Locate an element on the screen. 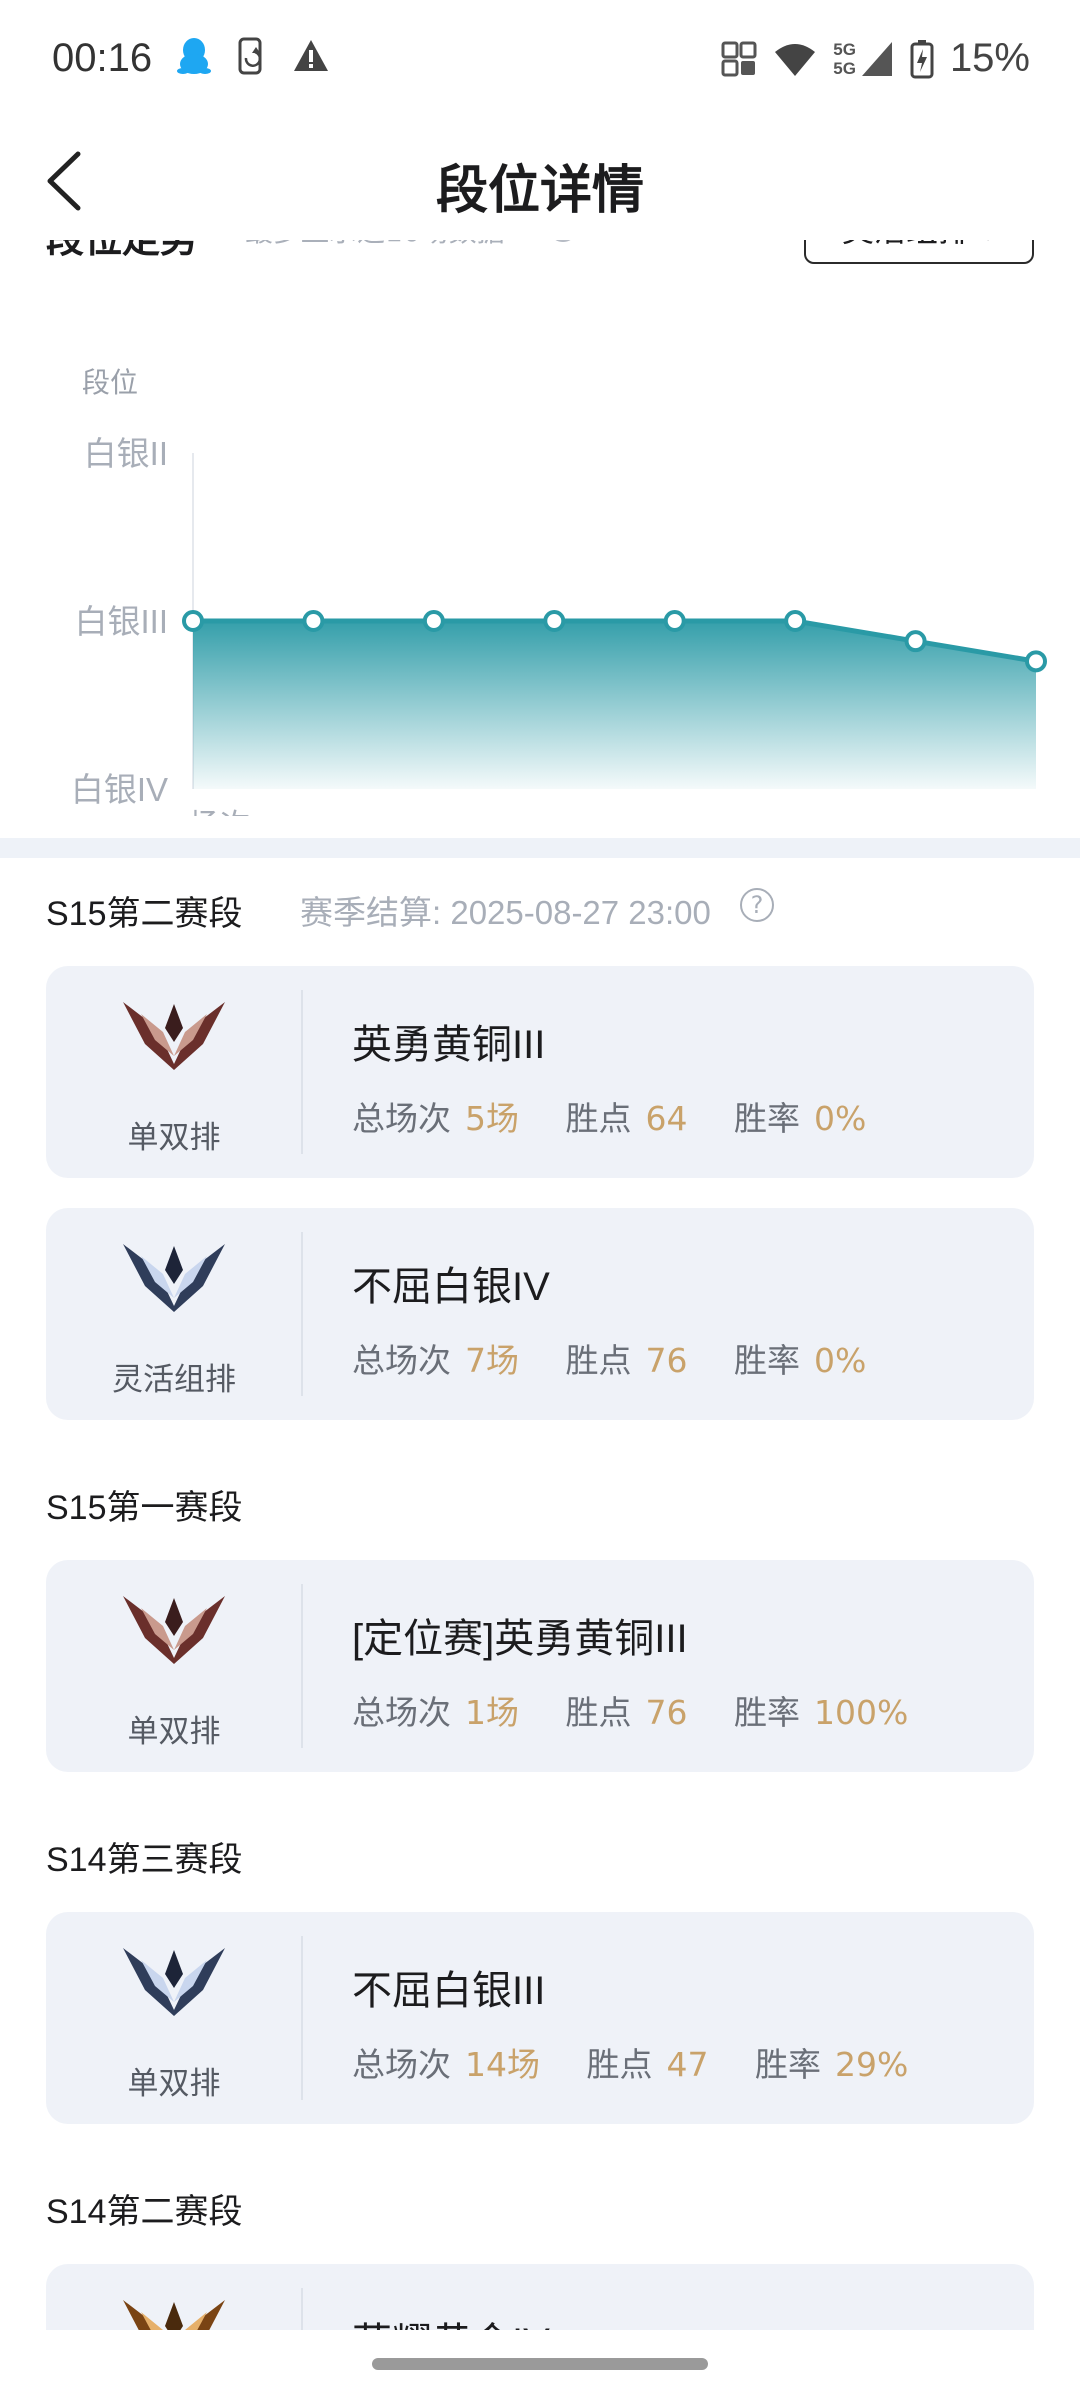  rank-card: 单双排 不屈白银III 总场次 14场 胜点 47 胜率 29% is located at coordinates (540, 2018).